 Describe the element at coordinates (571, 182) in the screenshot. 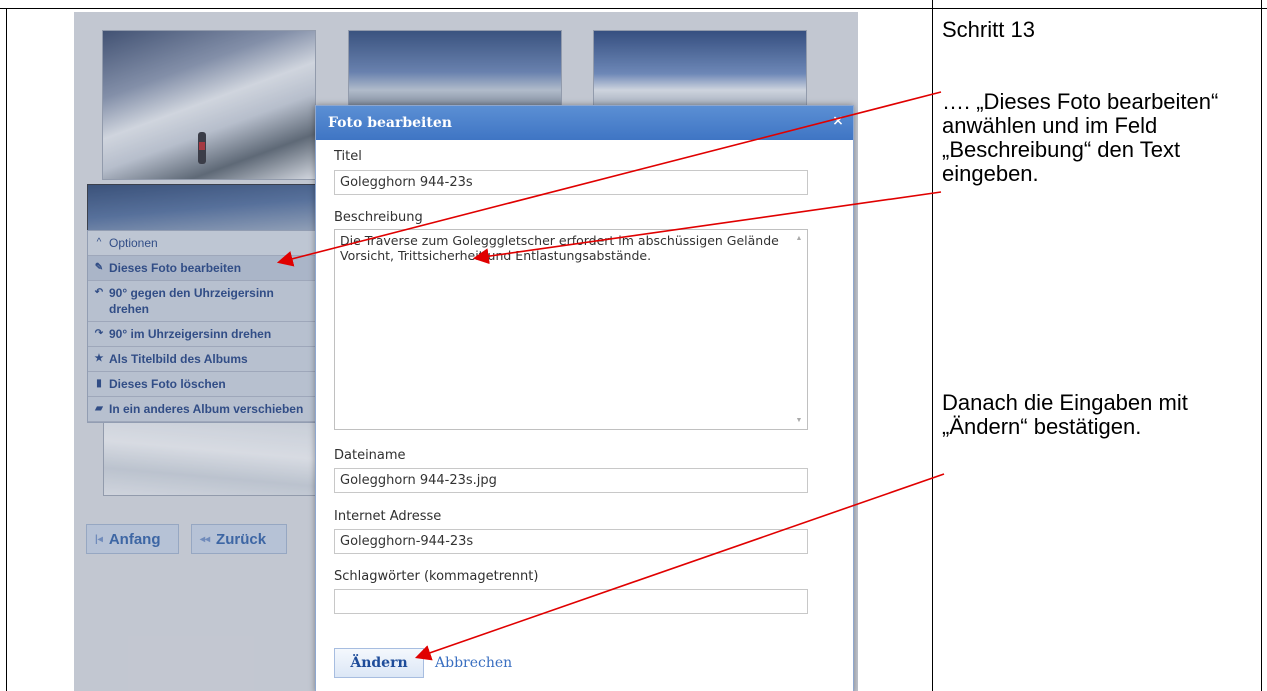

I see `title-input` at that location.